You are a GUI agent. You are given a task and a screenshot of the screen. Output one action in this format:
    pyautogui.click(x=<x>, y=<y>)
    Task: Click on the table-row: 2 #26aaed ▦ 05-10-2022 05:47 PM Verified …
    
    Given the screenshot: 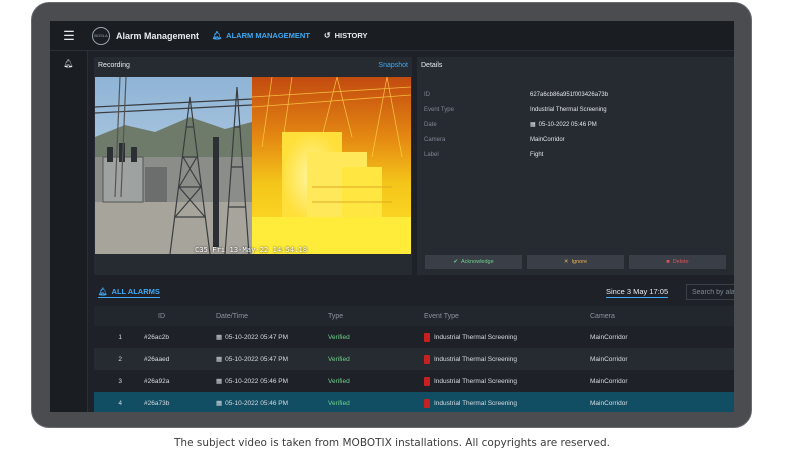 What is the action you would take?
    pyautogui.click(x=414, y=359)
    